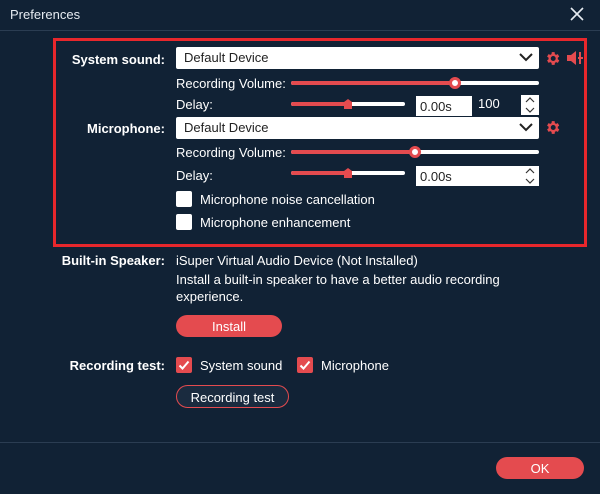 This screenshot has width=600, height=494. I want to click on microphone-device-value: Default Device, so click(226, 127).